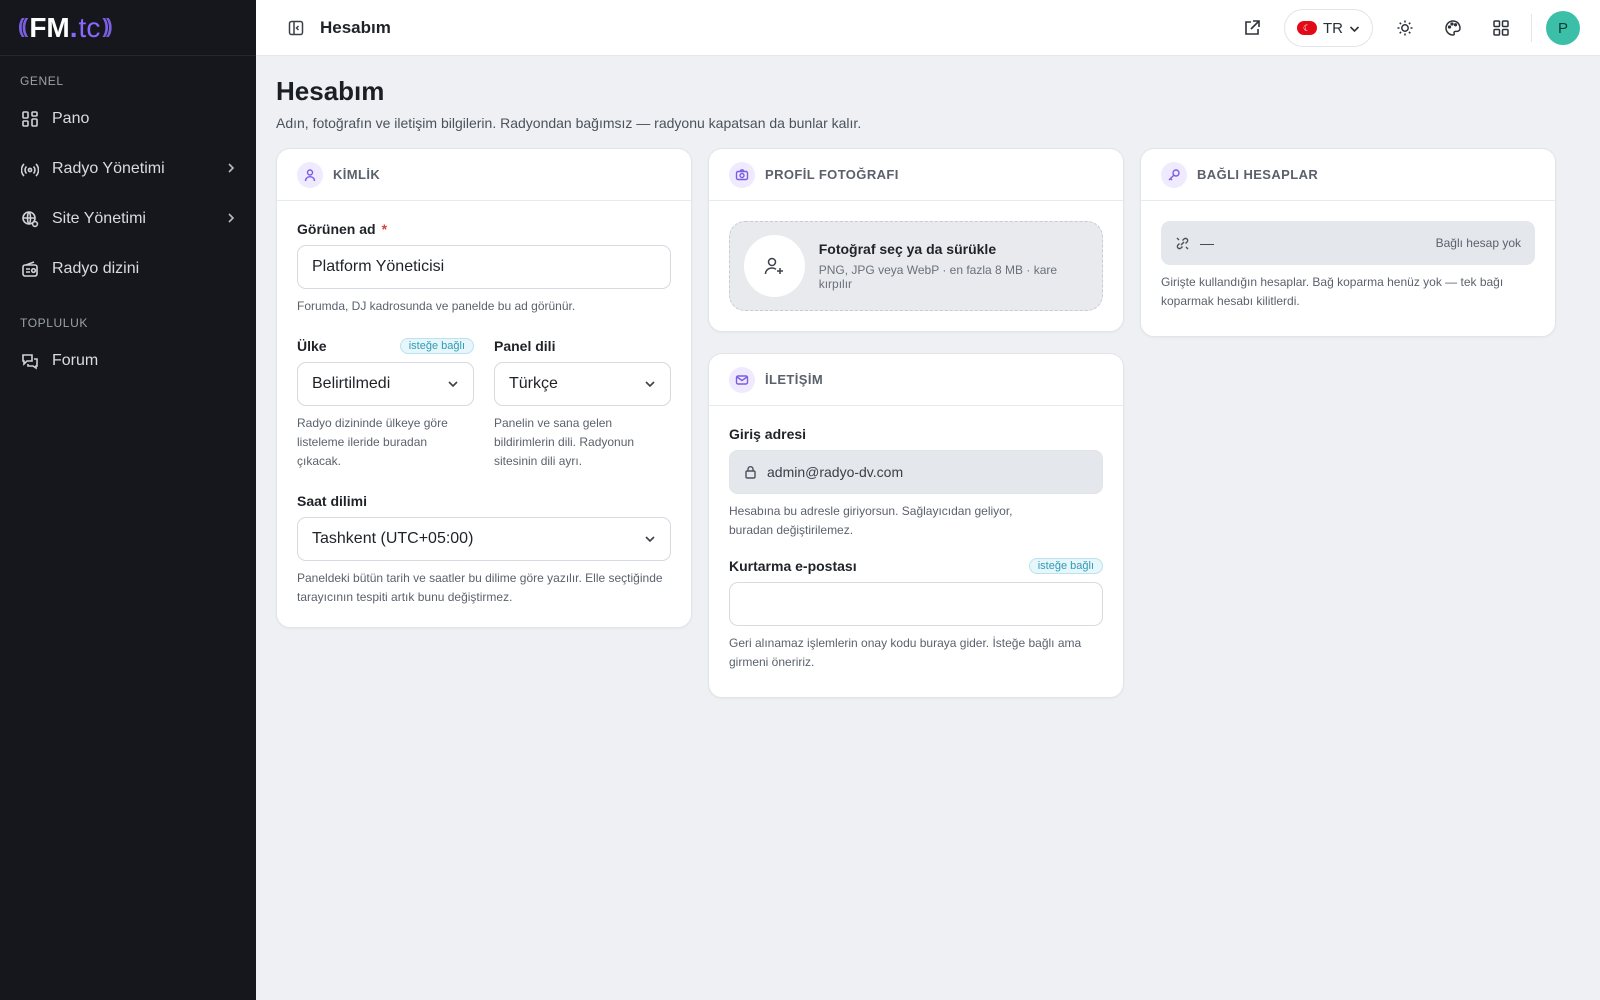 The height and width of the screenshot is (1000, 1600). What do you see at coordinates (385, 346) in the screenshot?
I see `country-label: Ülke isteğe bağlı` at bounding box center [385, 346].